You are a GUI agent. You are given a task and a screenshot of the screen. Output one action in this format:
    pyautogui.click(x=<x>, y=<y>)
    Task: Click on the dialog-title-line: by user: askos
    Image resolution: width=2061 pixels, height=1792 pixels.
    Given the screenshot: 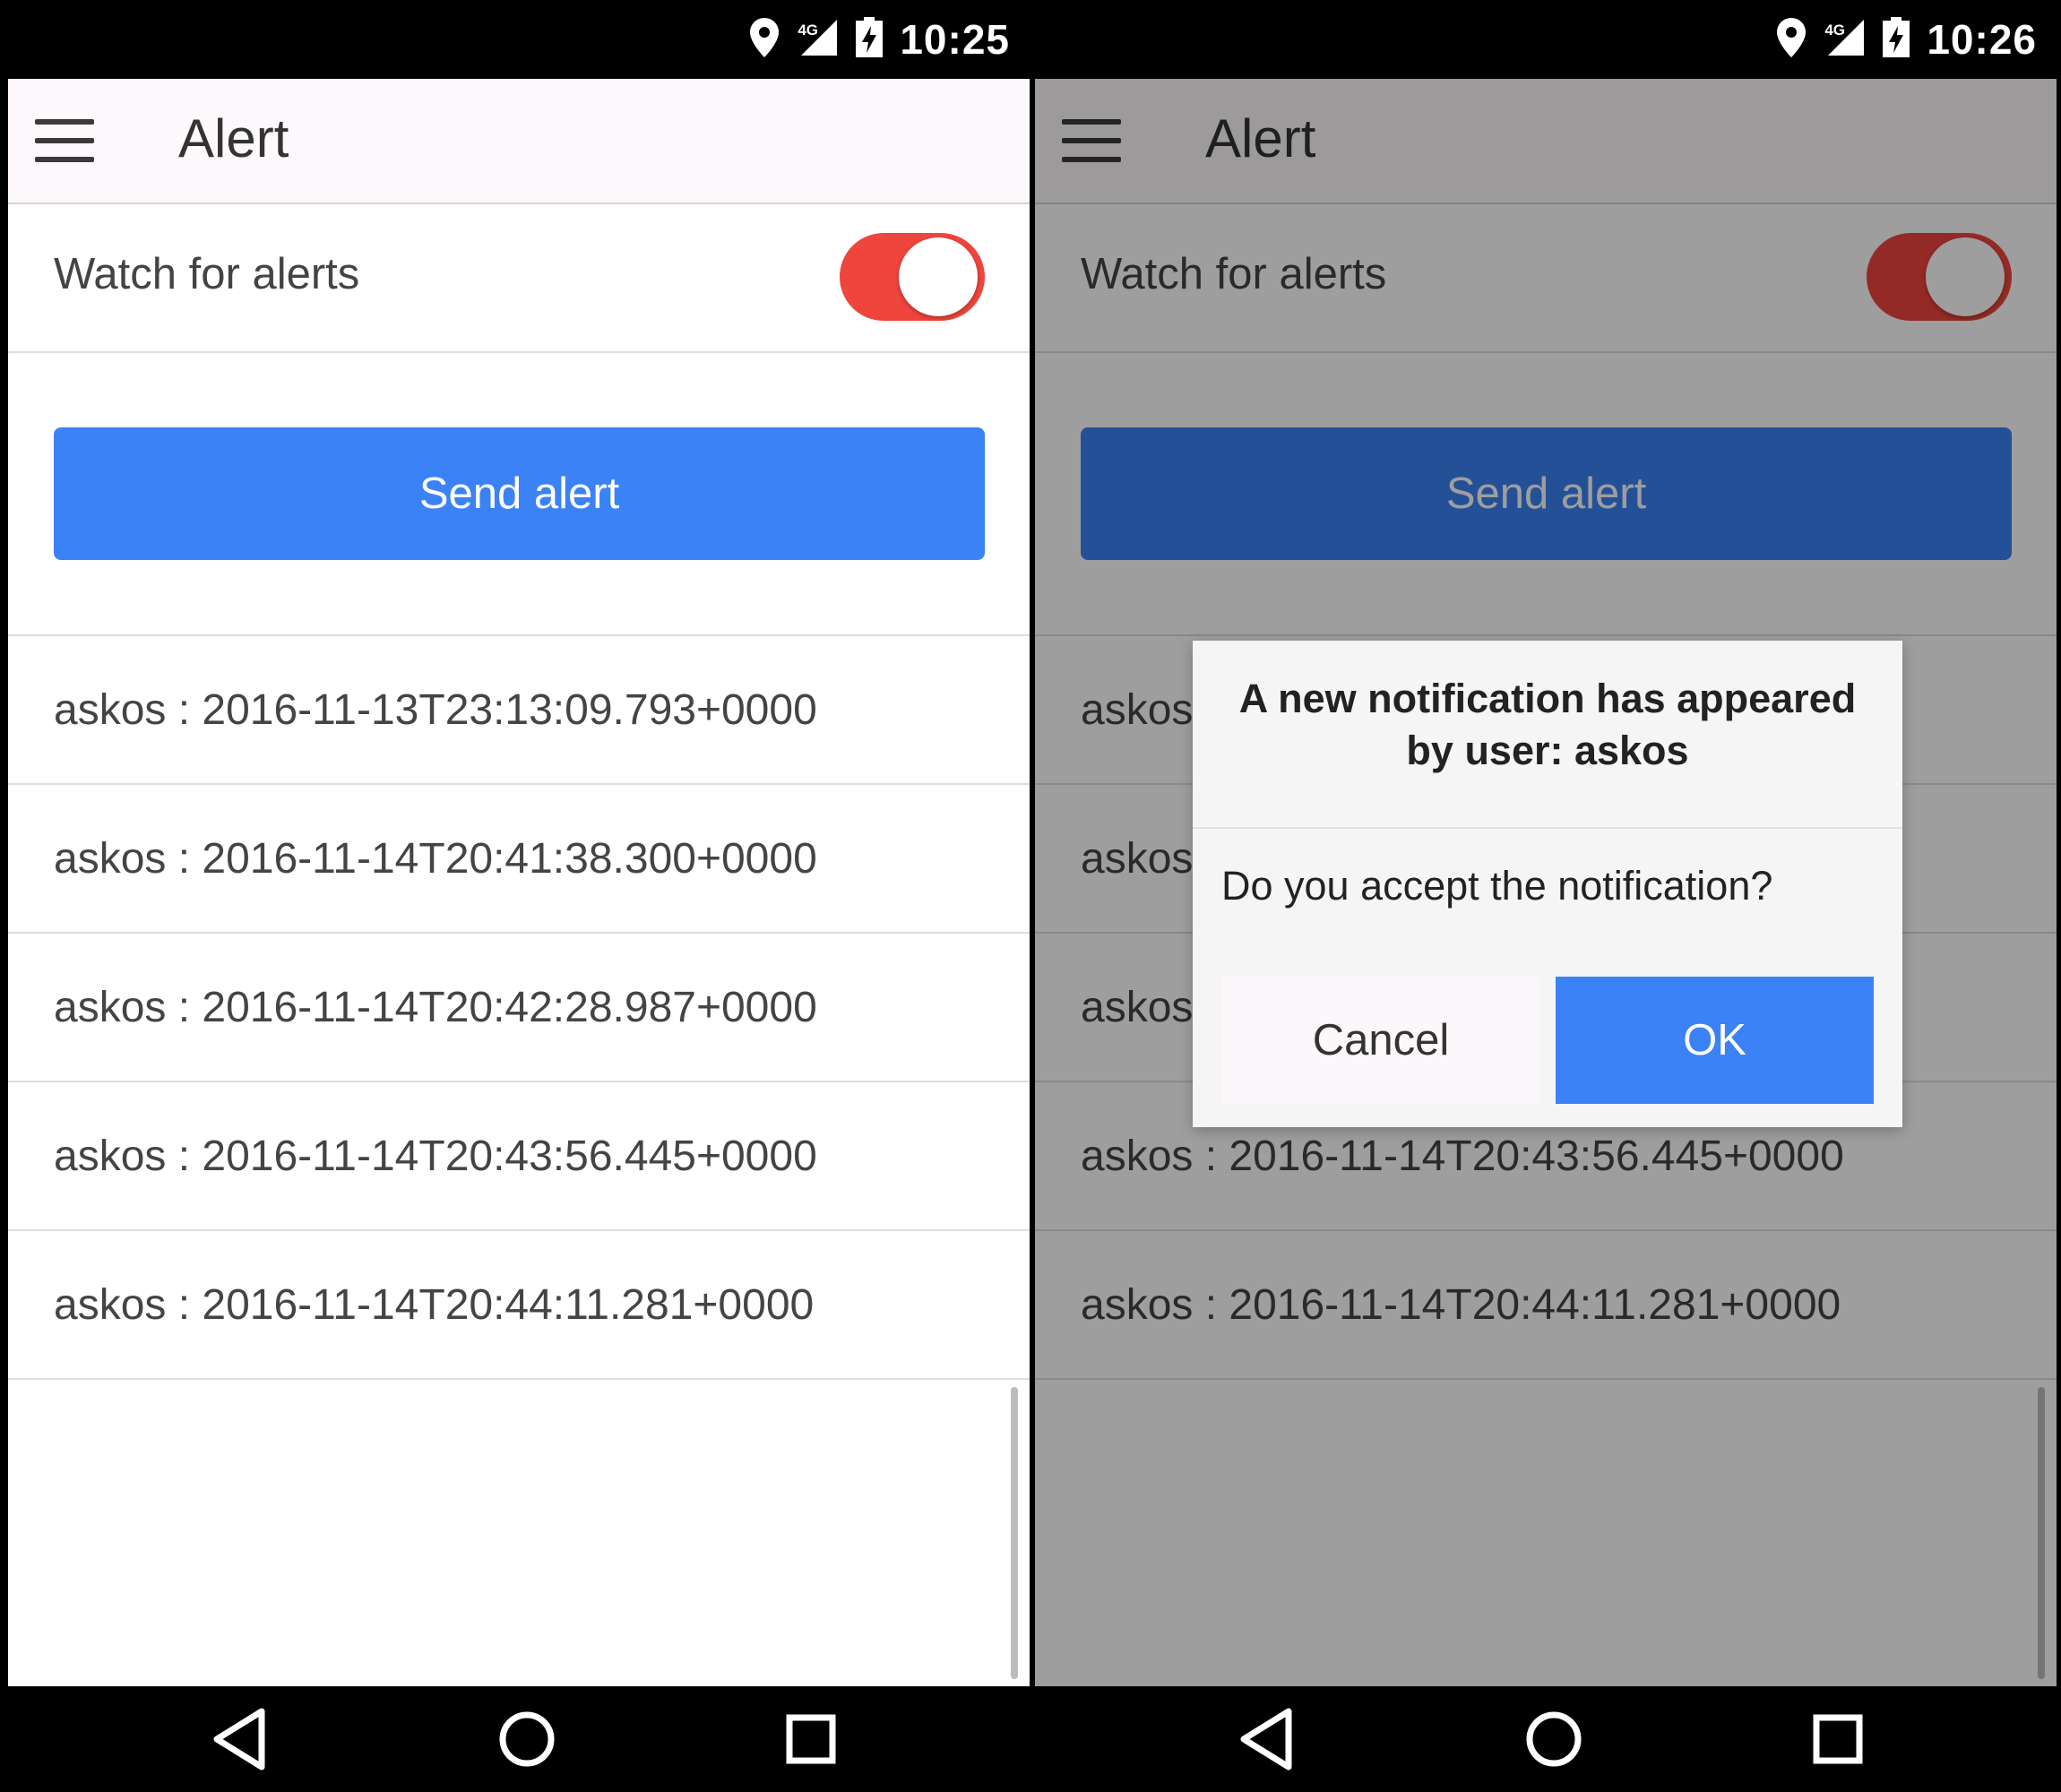 What is the action you would take?
    pyautogui.click(x=1547, y=750)
    